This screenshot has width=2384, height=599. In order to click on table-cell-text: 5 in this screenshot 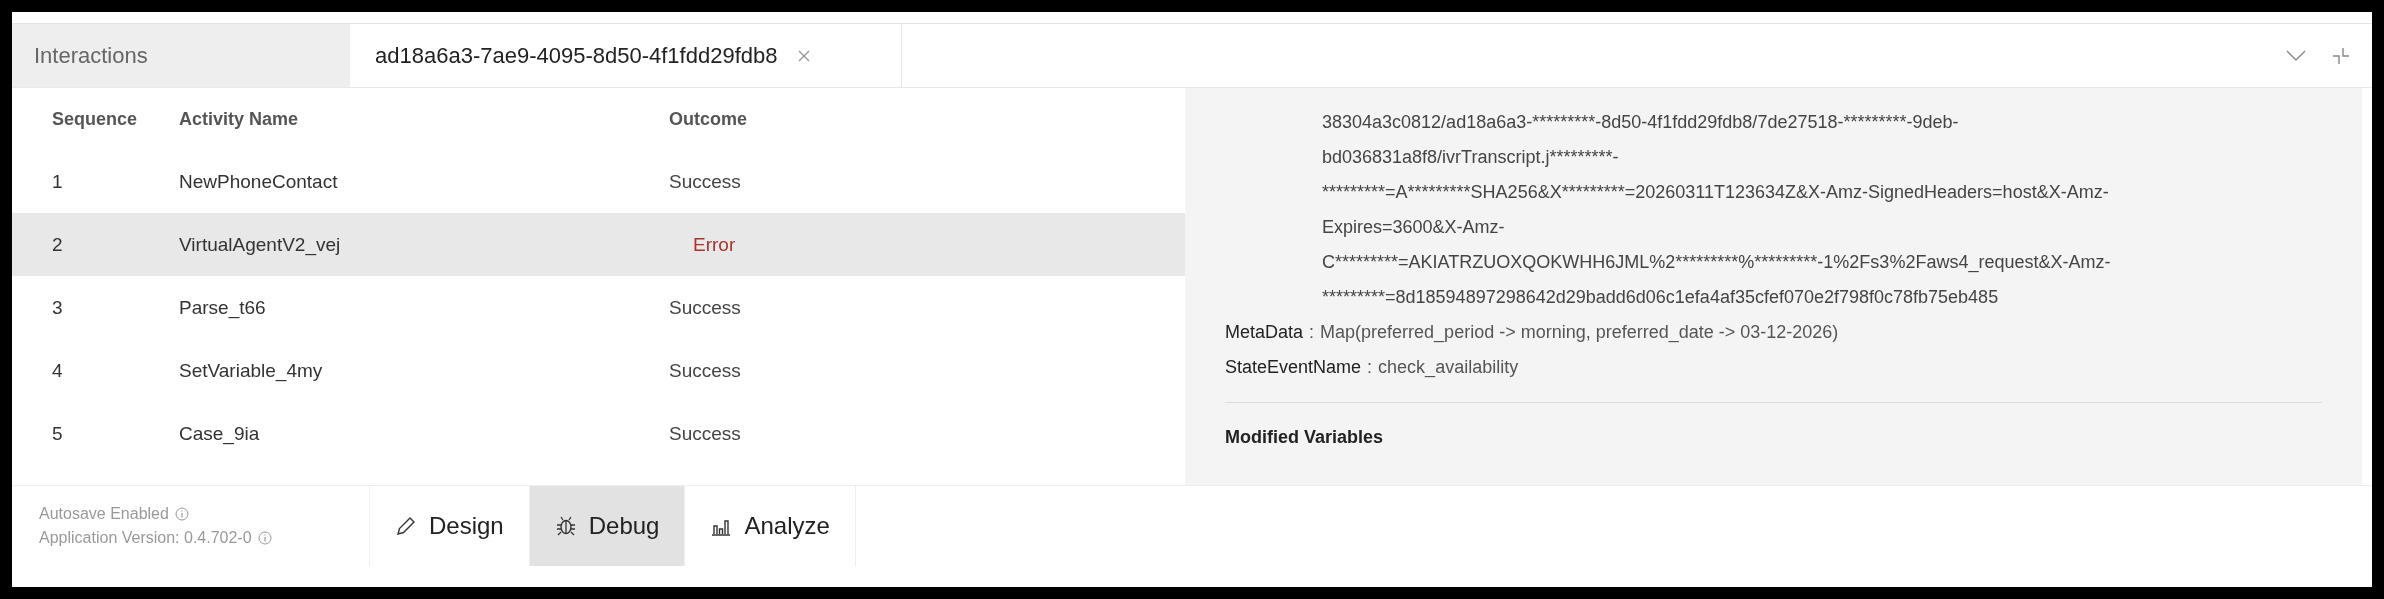, I will do `click(57, 433)`.